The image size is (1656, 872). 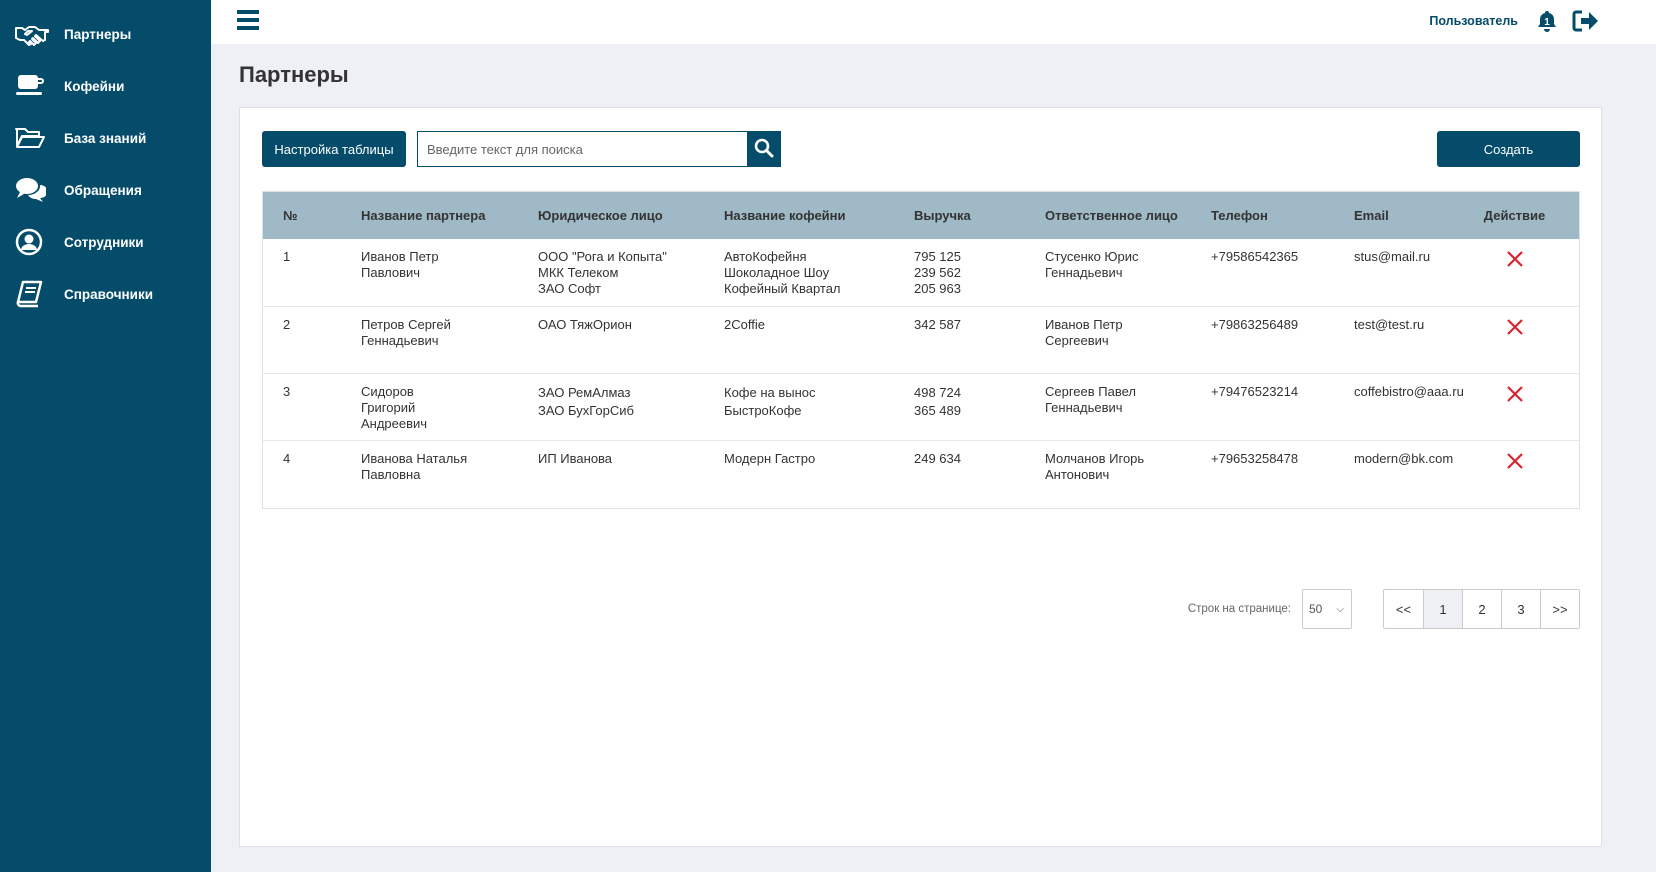 What do you see at coordinates (302, 340) in the screenshot?
I see `row-number: 2` at bounding box center [302, 340].